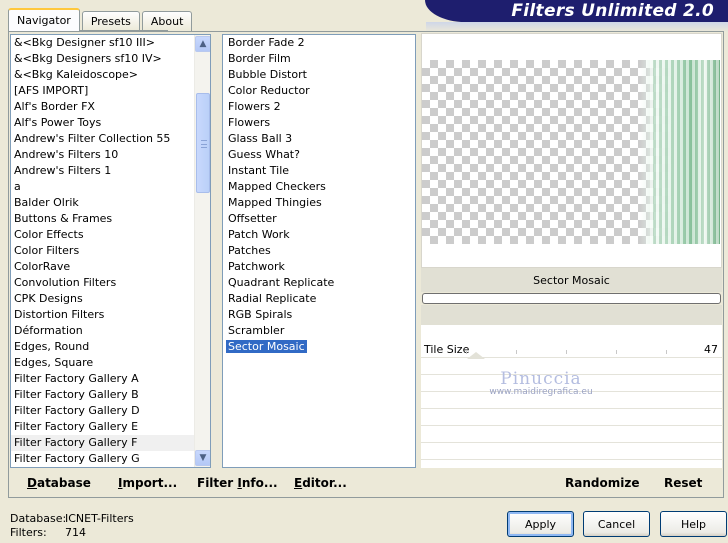 This screenshot has width=728, height=543. I want to click on scroll-thumb, so click(203, 143).